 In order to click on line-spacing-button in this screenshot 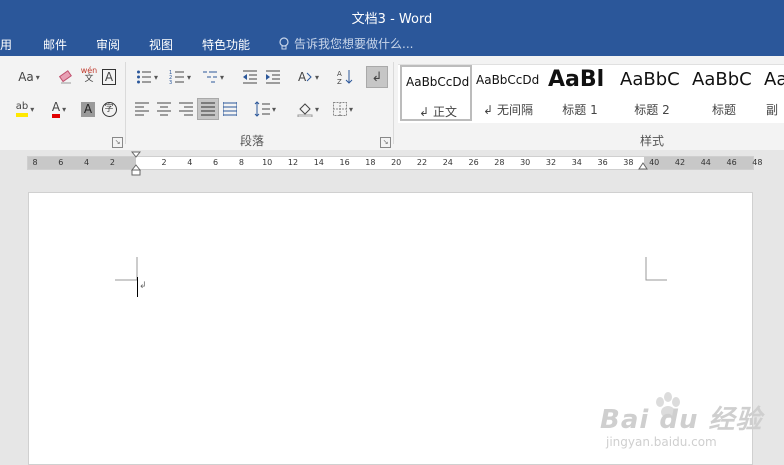, I will do `click(265, 109)`.